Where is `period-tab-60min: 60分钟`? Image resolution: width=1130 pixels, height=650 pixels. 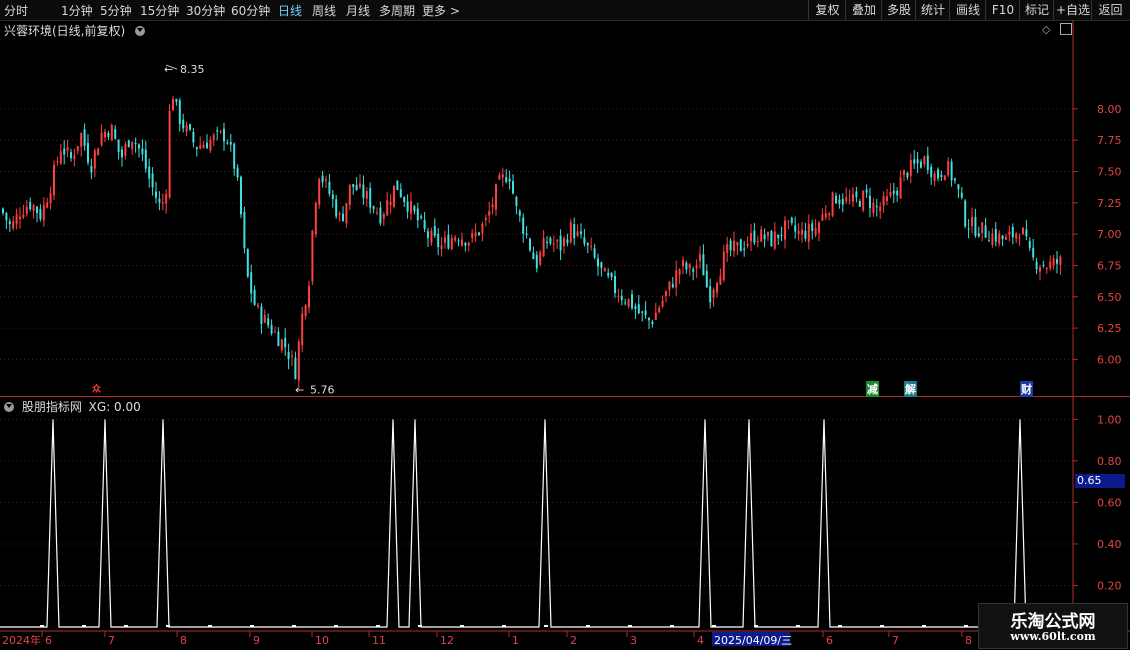 period-tab-60min: 60分钟 is located at coordinates (250, 10).